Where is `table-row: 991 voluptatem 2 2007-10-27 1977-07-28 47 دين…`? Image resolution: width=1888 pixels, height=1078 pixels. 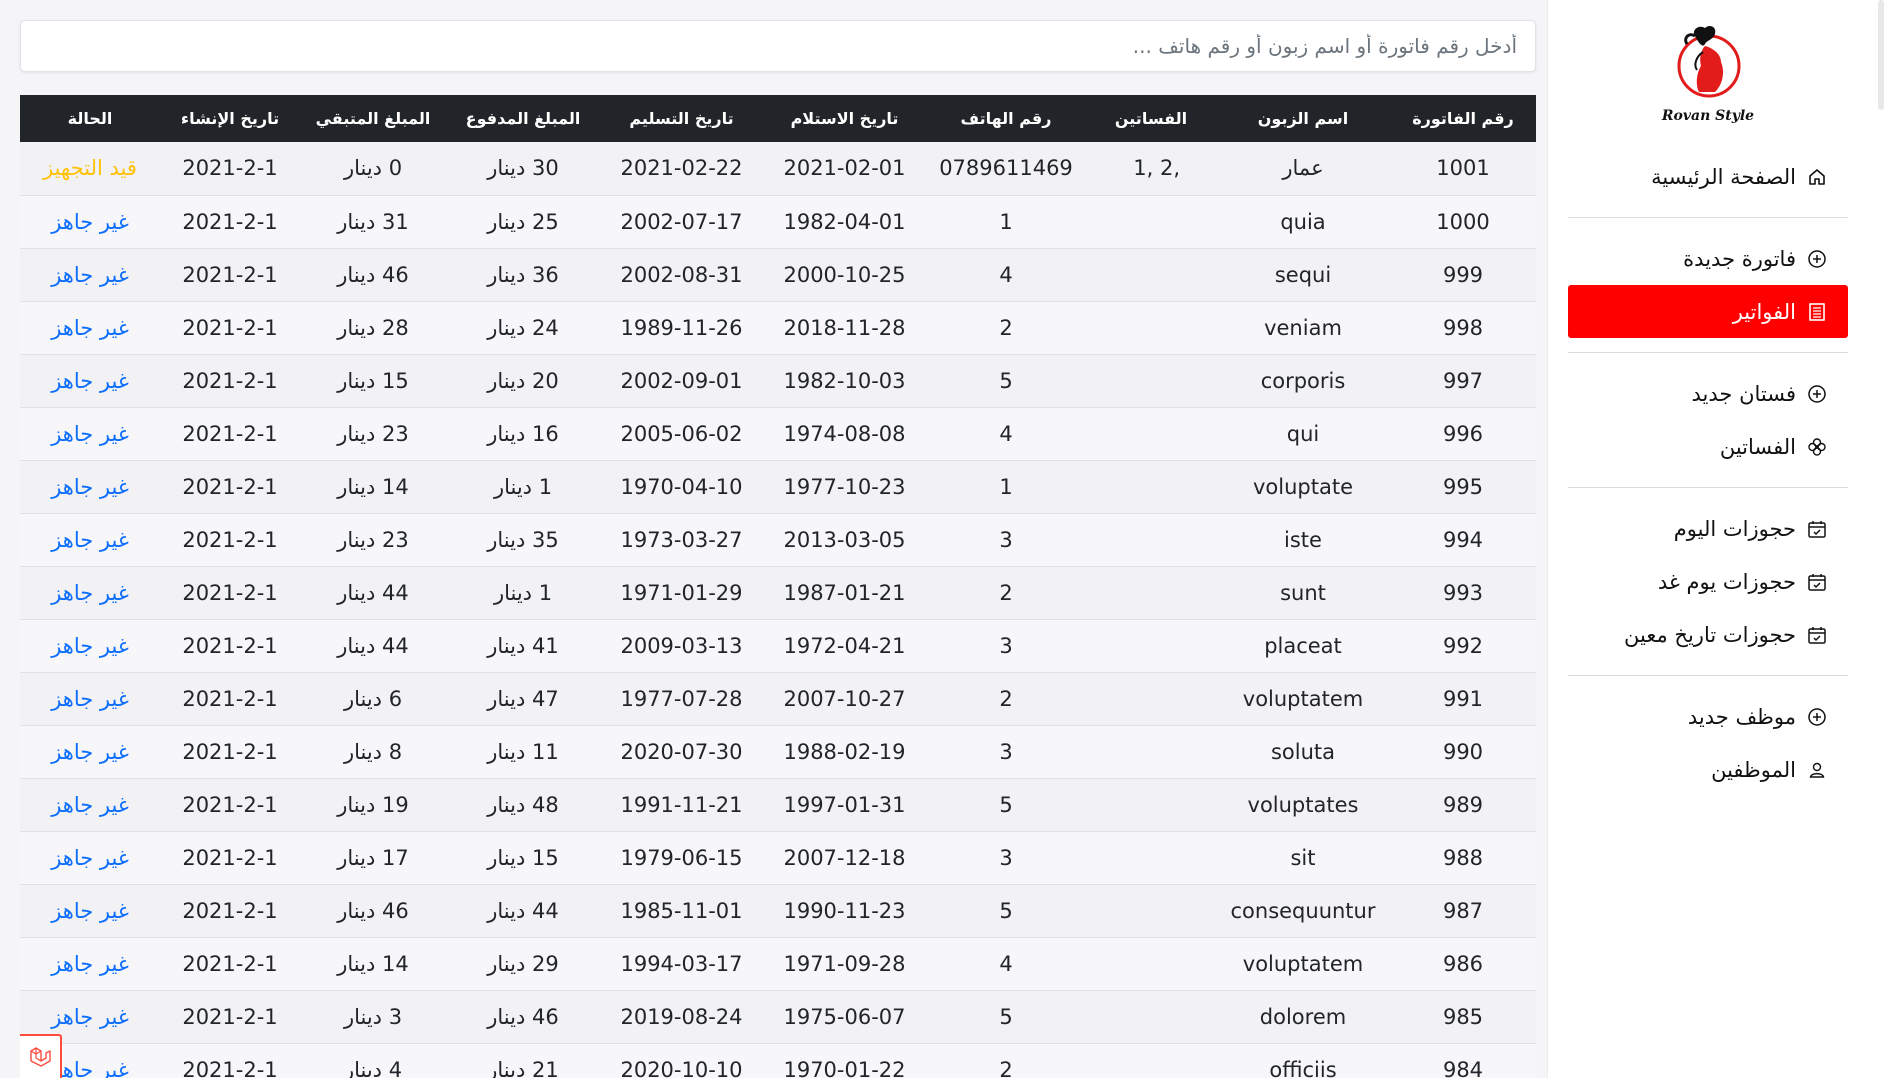
table-row: 991 voluptatem 2 2007-10-27 1977-07-28 47 دين… is located at coordinates (778, 698).